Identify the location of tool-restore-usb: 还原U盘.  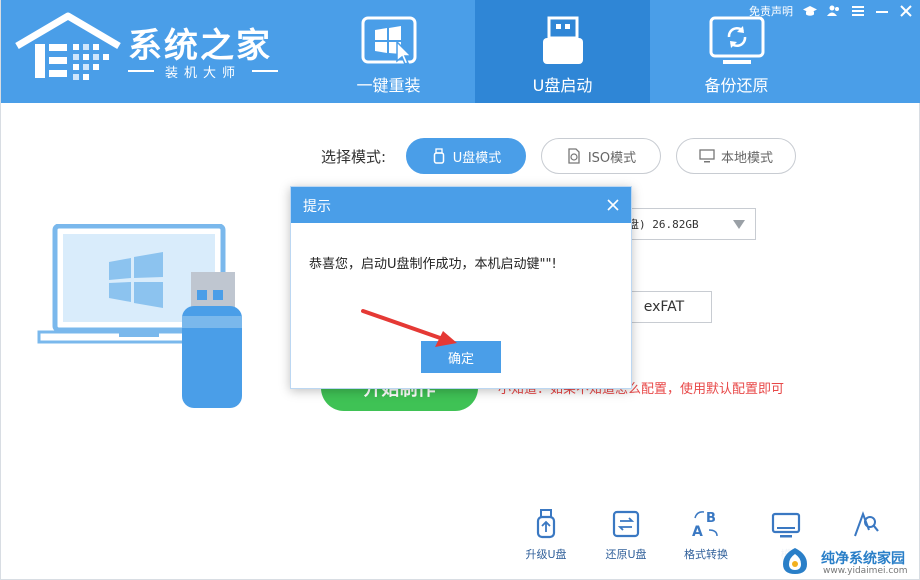
(626, 538).